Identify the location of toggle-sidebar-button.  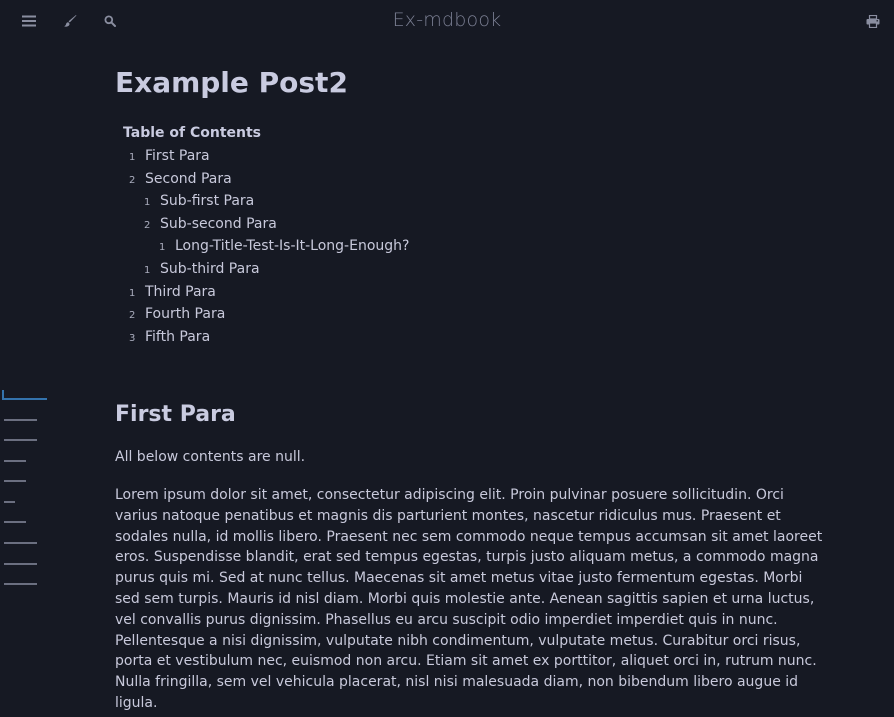
(29, 21).